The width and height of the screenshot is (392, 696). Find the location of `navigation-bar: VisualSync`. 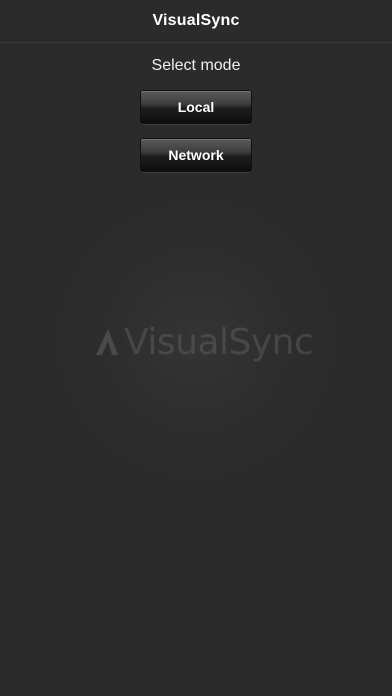

navigation-bar: VisualSync is located at coordinates (196, 21).